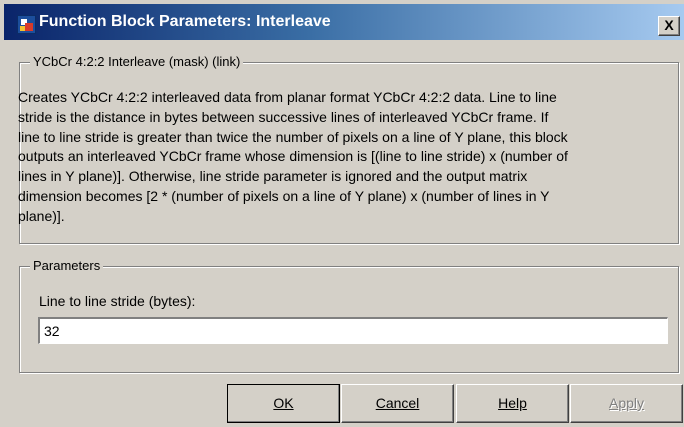  What do you see at coordinates (185, 21) in the screenshot?
I see `window-title: Function Block Parameters: Interleave` at bounding box center [185, 21].